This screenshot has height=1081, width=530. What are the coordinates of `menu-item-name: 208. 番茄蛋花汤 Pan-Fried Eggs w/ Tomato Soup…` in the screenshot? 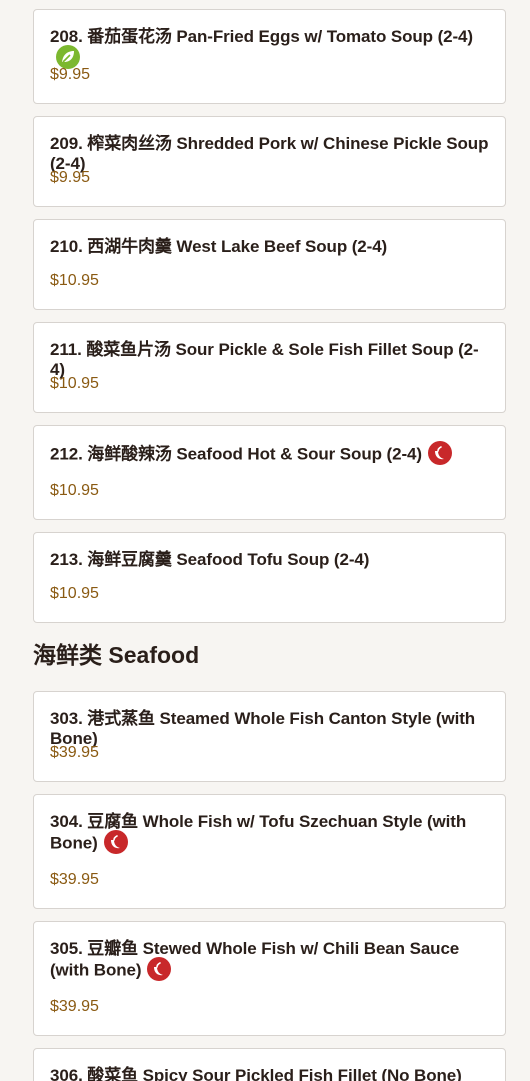 It's located at (261, 36).